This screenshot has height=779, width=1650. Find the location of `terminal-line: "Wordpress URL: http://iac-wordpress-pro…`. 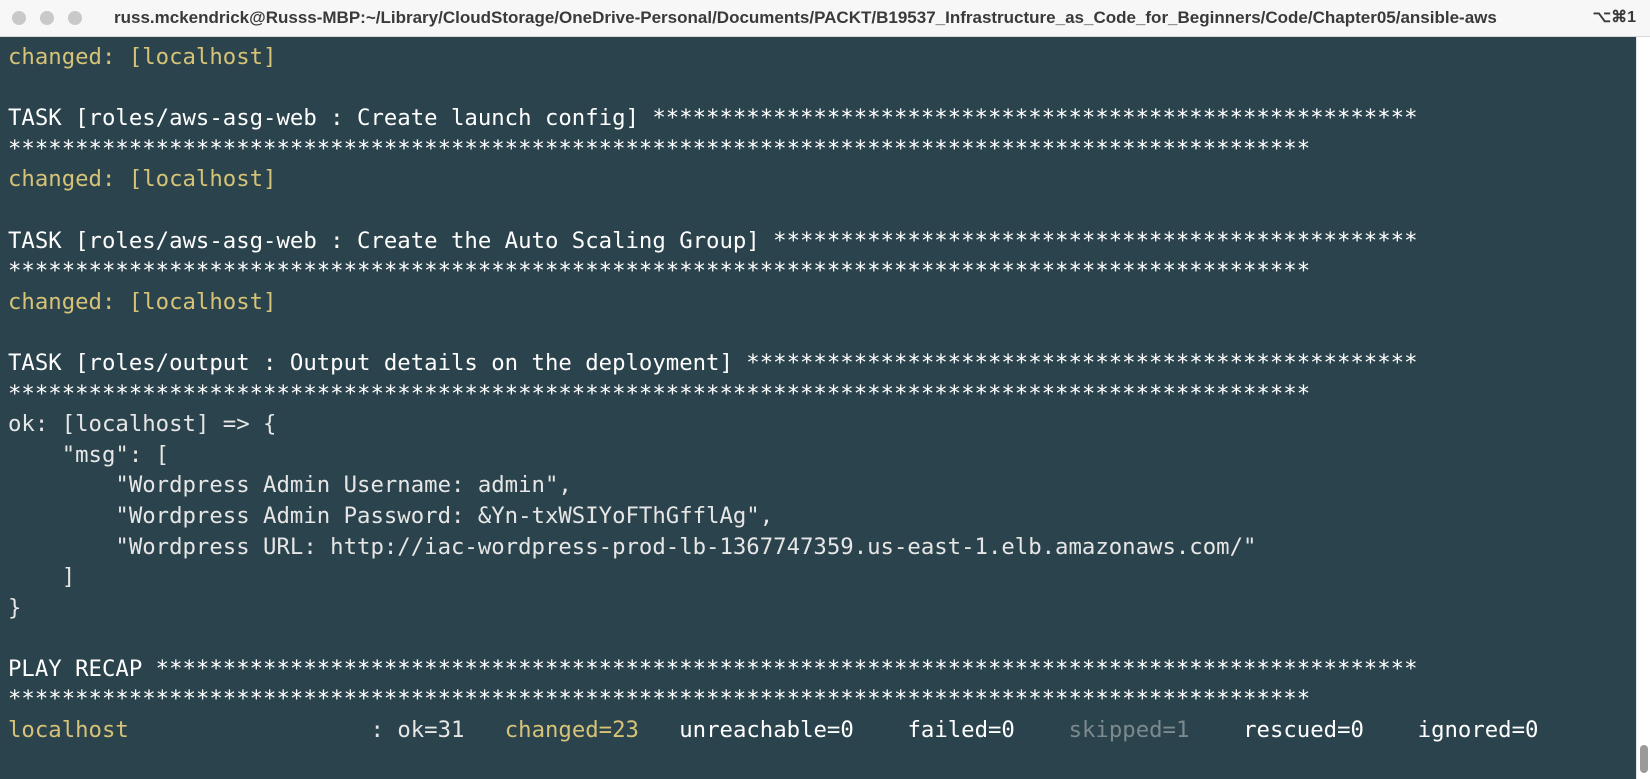

terminal-line: "Wordpress URL: http://iac-wordpress-pro… is located at coordinates (632, 546).